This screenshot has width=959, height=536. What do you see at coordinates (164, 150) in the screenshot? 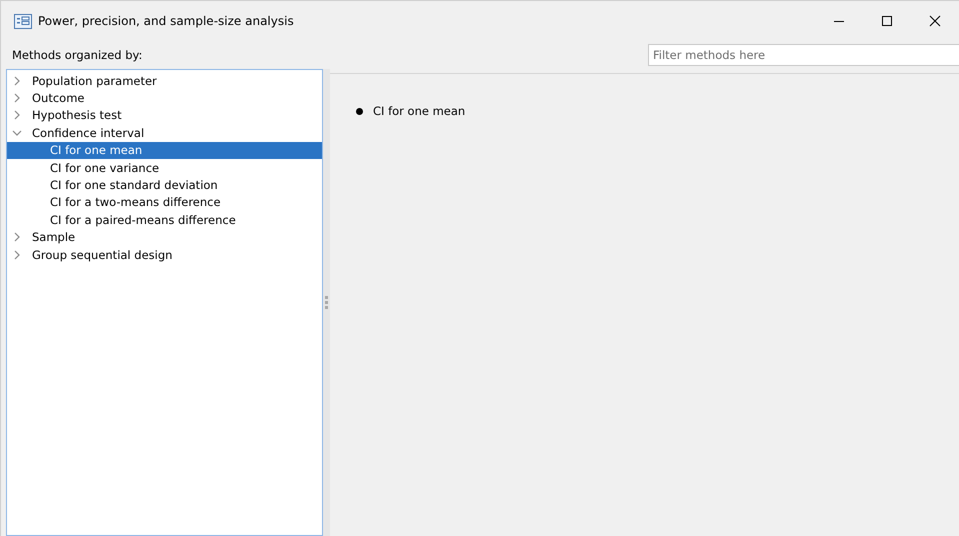
I see `tree-item: CI for one mean` at bounding box center [164, 150].